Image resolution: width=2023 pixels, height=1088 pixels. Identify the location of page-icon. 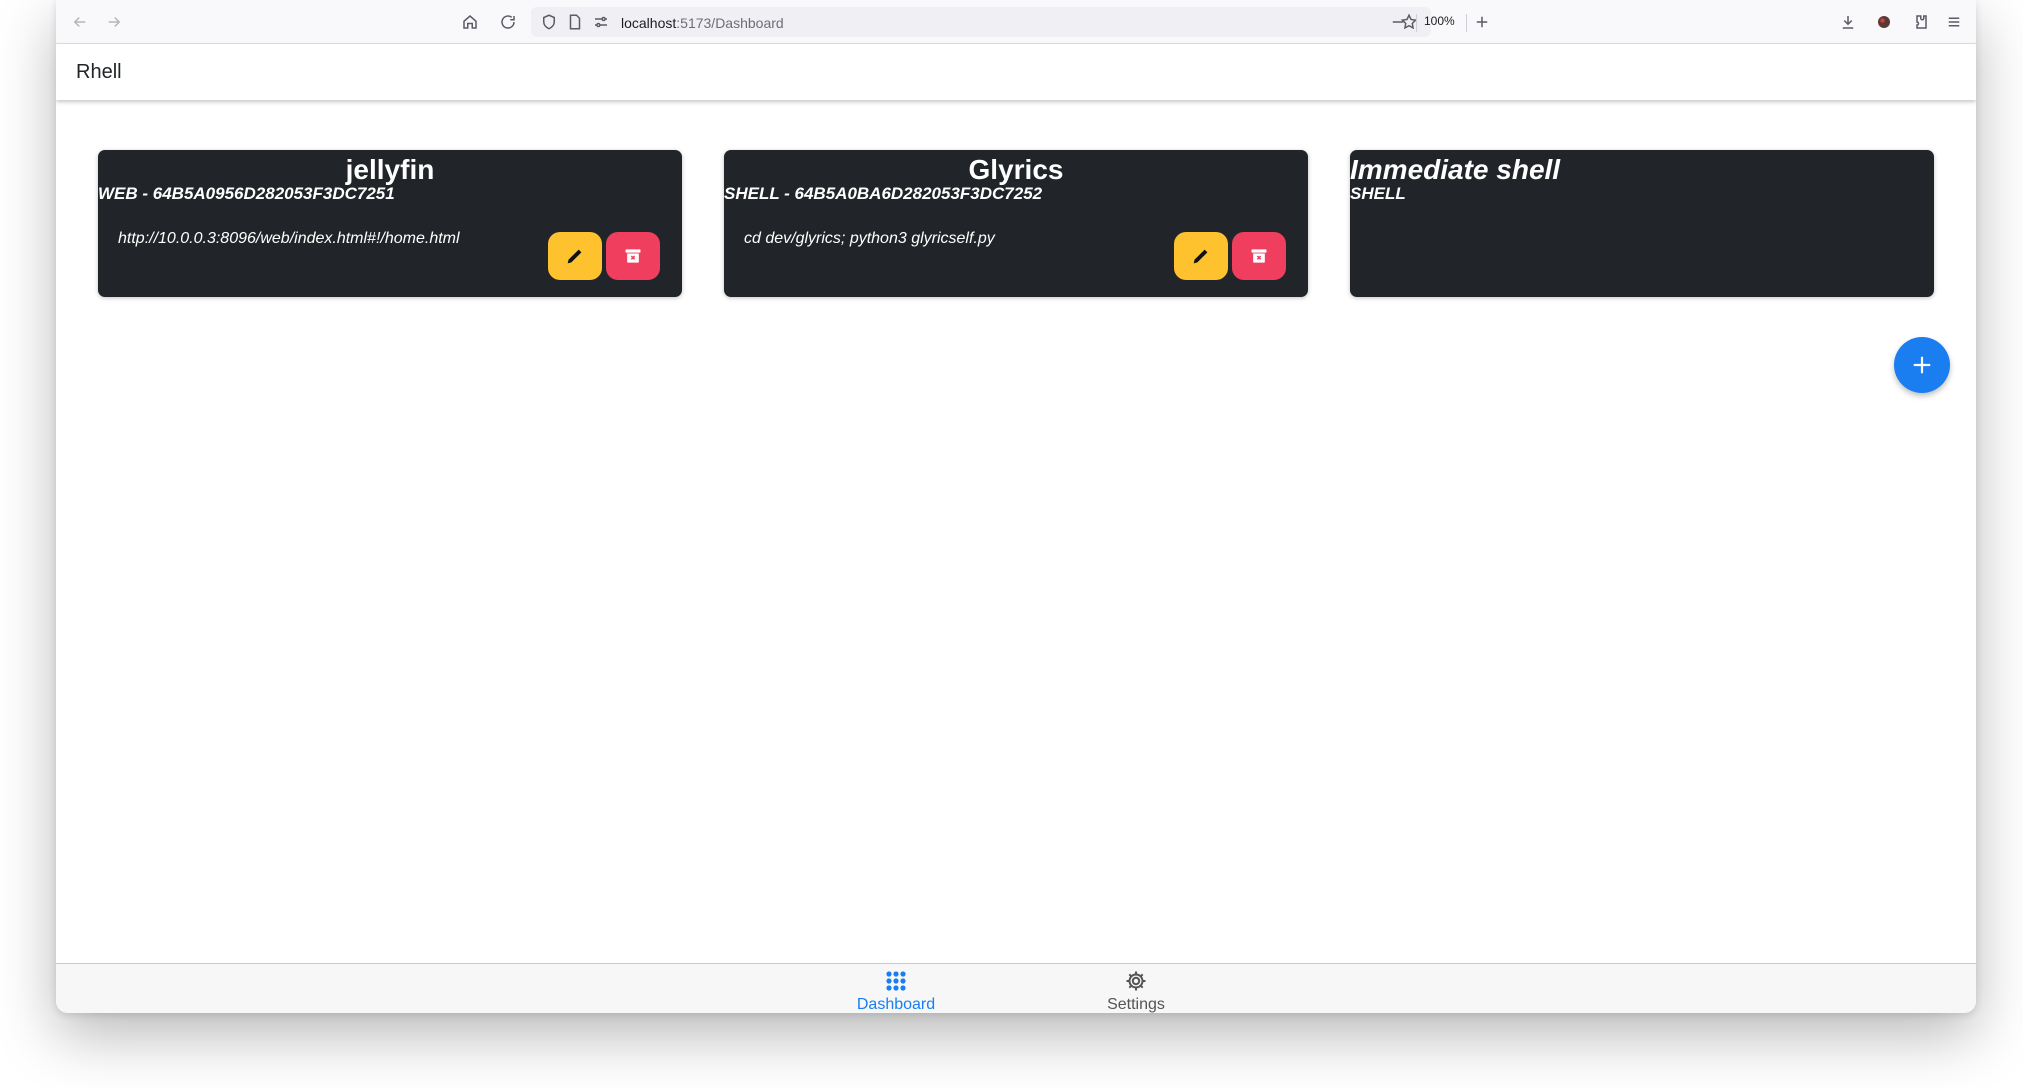
(575, 22).